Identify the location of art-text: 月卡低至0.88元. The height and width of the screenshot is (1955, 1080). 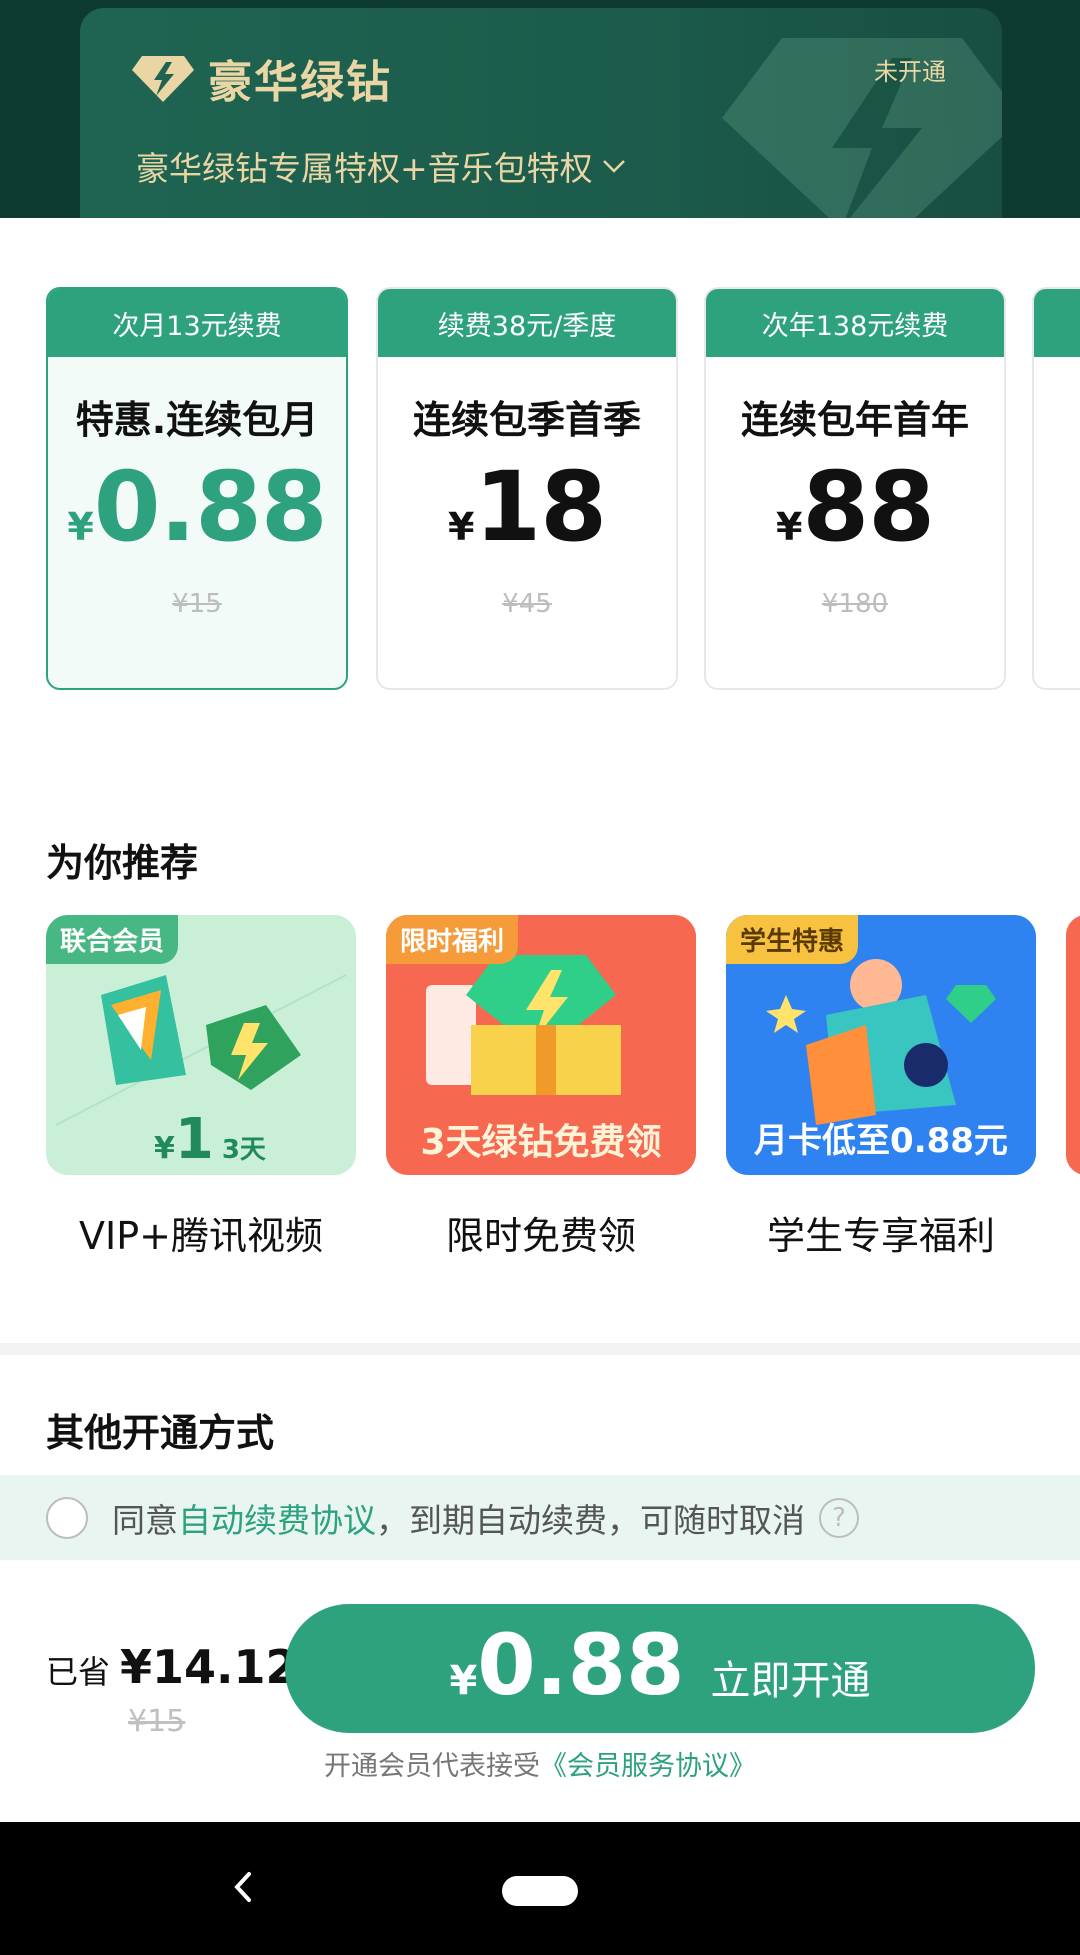
(881, 1141).